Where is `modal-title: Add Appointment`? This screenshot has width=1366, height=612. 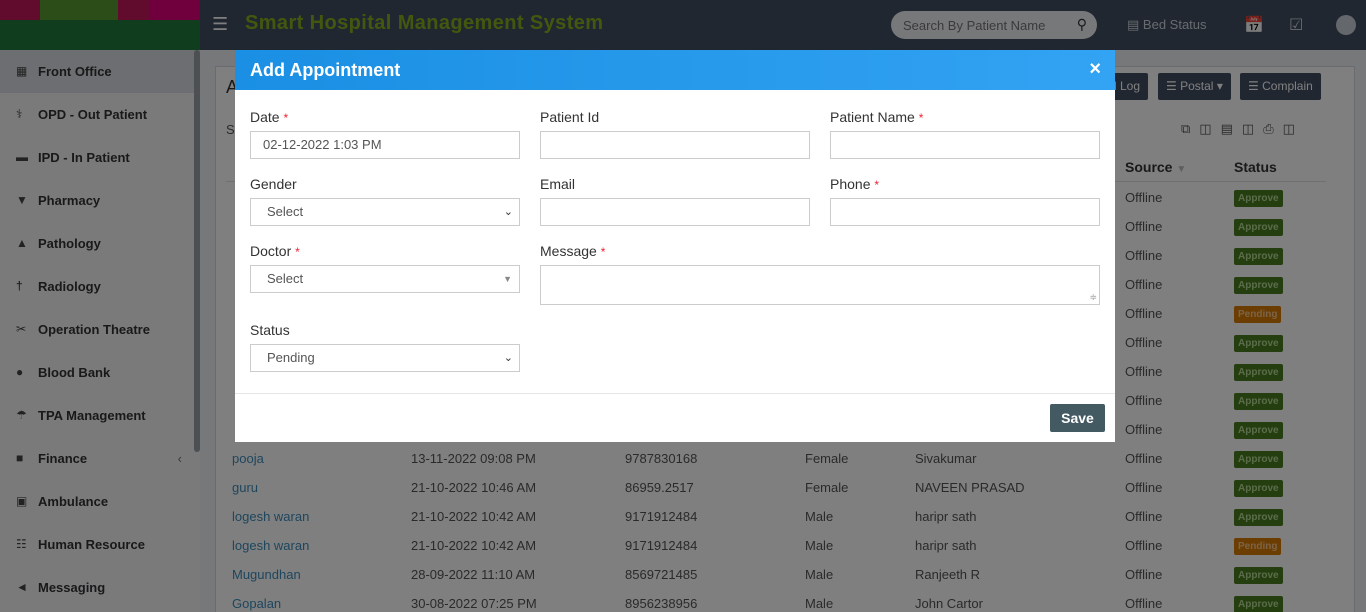
modal-title: Add Appointment is located at coordinates (325, 70).